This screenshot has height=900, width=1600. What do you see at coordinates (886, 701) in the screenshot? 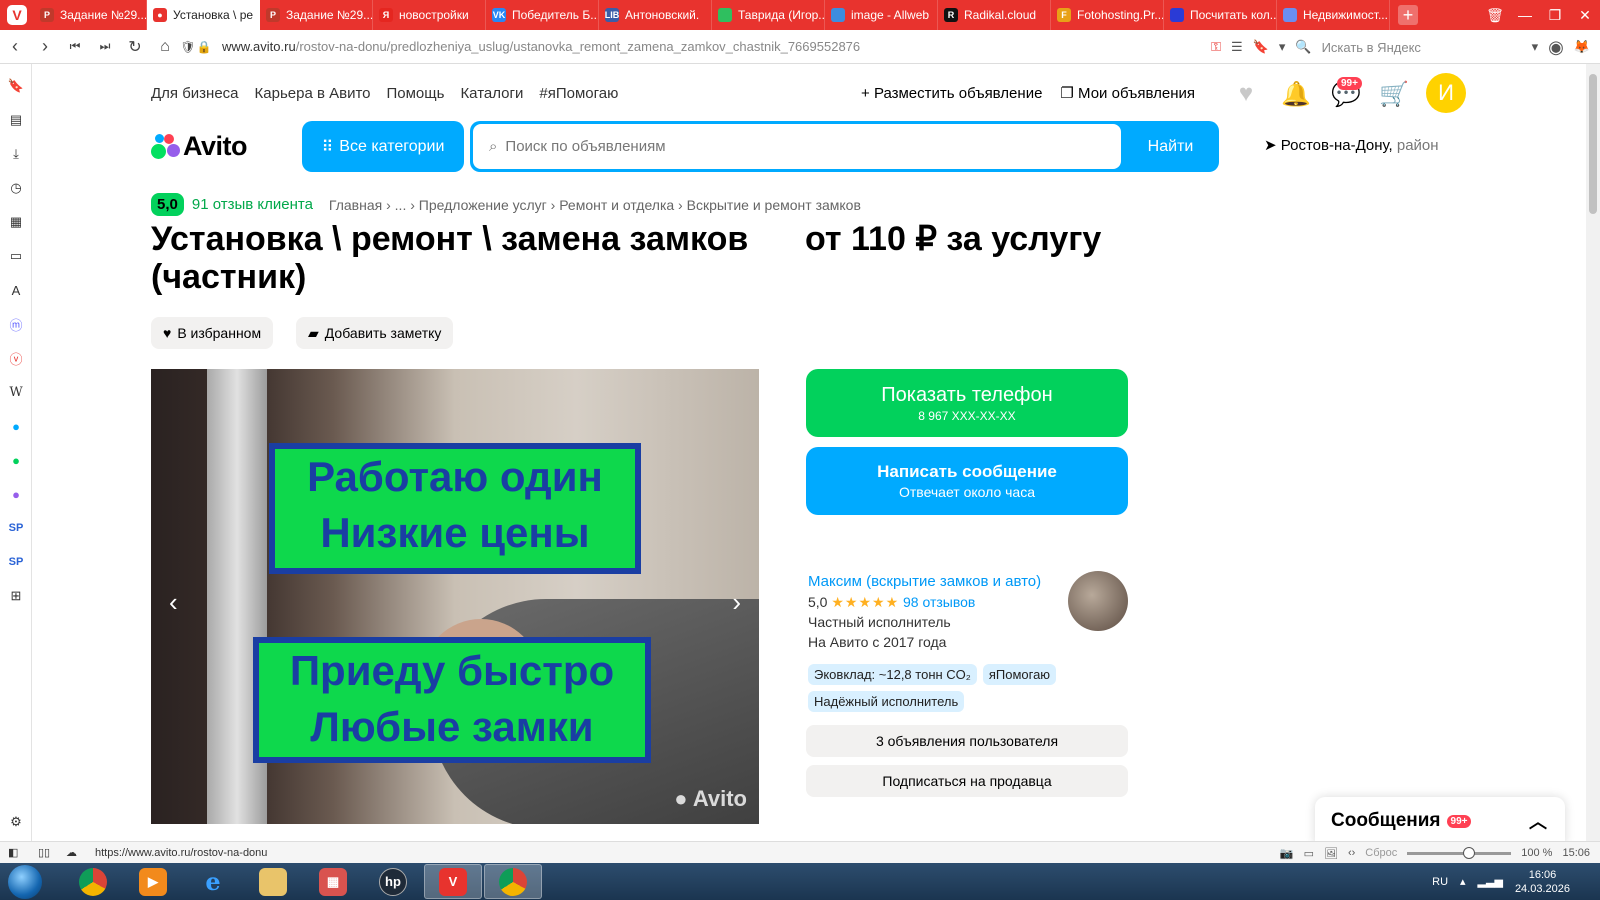
I see `seller-tag: Надёжный исполнитель` at bounding box center [886, 701].